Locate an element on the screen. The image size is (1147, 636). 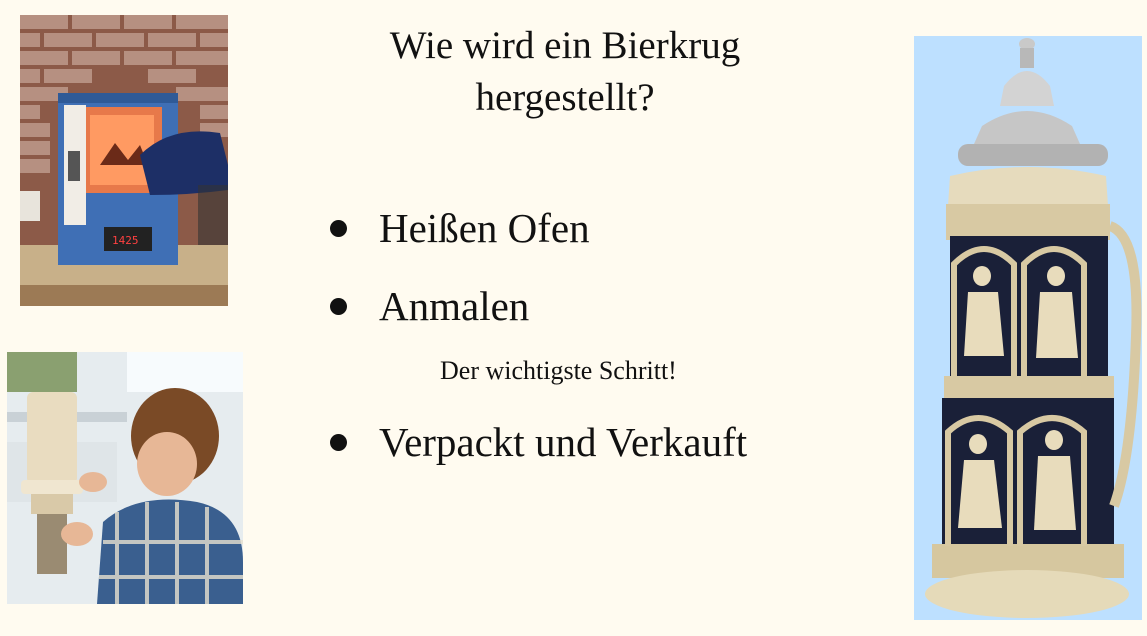
bullet-item: Verpackt und Verkauft is located at coordinates (538, 442).